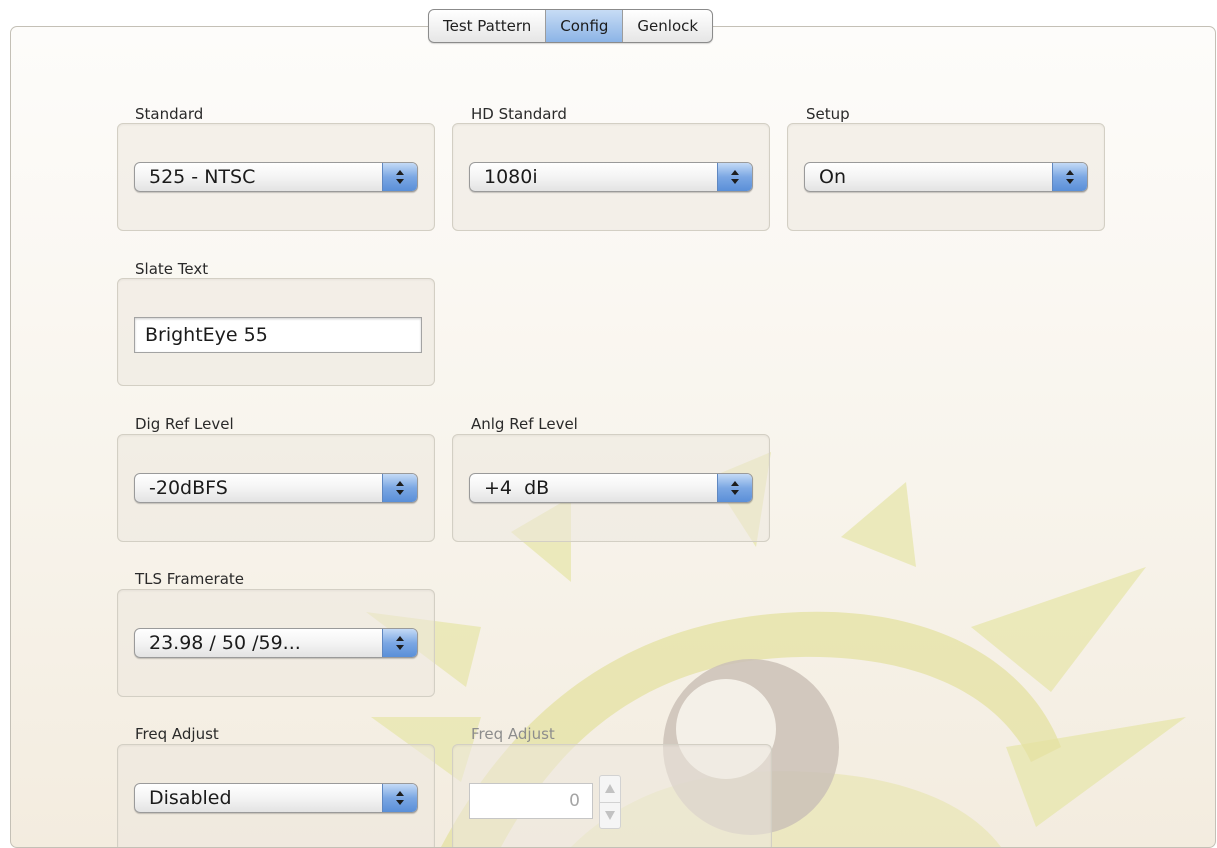 This screenshot has width=1217, height=848. I want to click on freq-adjust-value-group: 0, so click(612, 795).